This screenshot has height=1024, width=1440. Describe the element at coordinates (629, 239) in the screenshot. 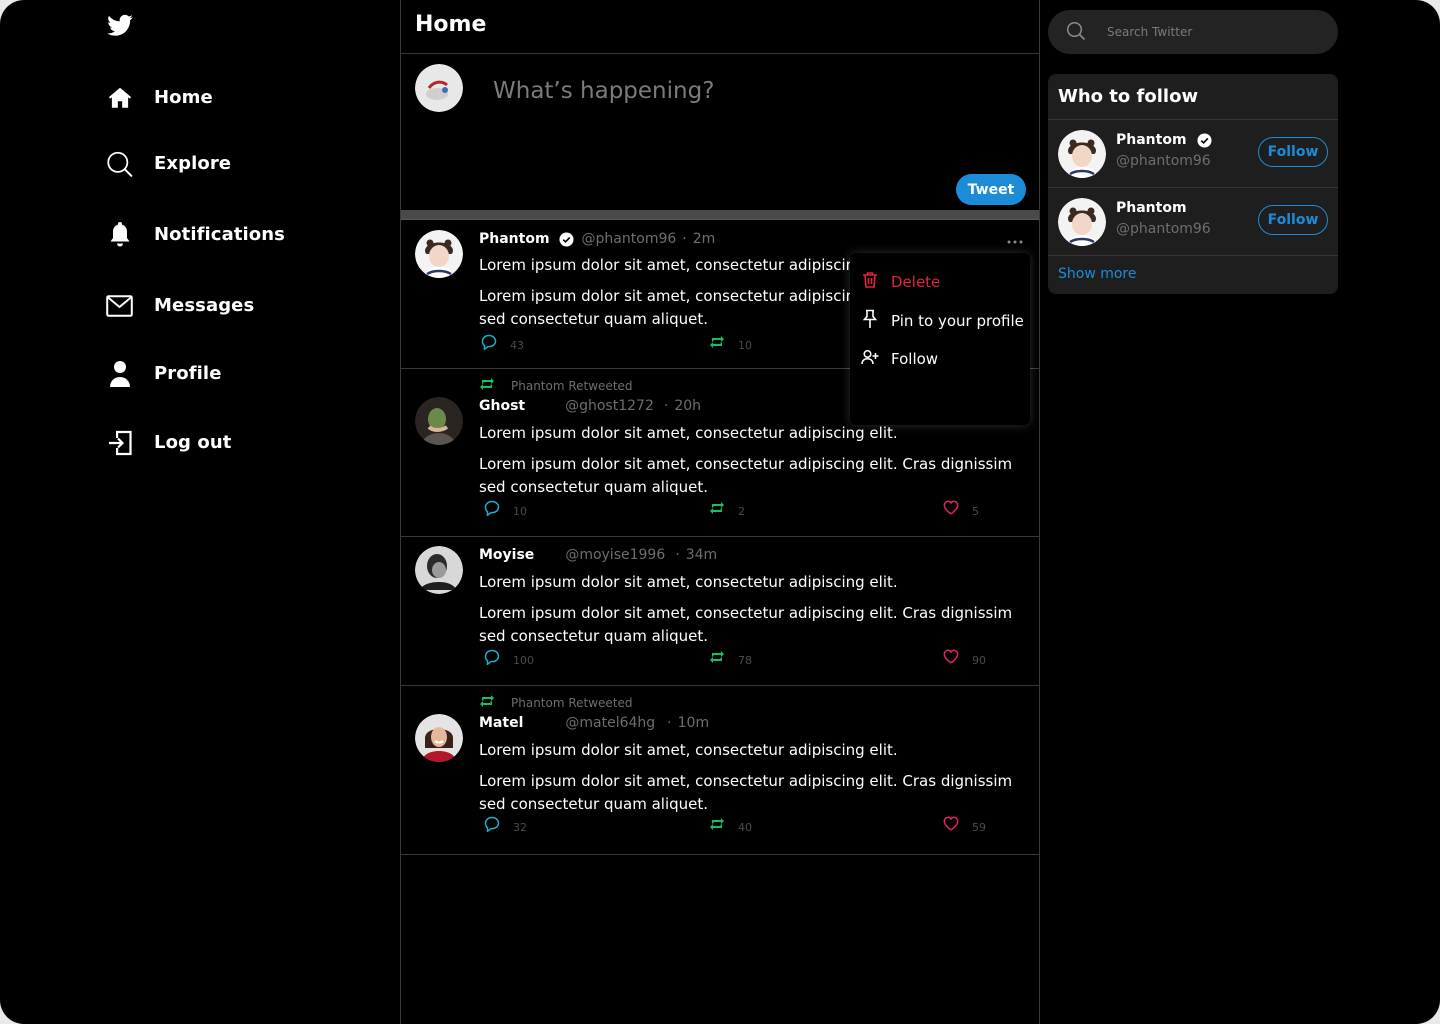

I see `tweet-author-handle: @phantom96` at that location.